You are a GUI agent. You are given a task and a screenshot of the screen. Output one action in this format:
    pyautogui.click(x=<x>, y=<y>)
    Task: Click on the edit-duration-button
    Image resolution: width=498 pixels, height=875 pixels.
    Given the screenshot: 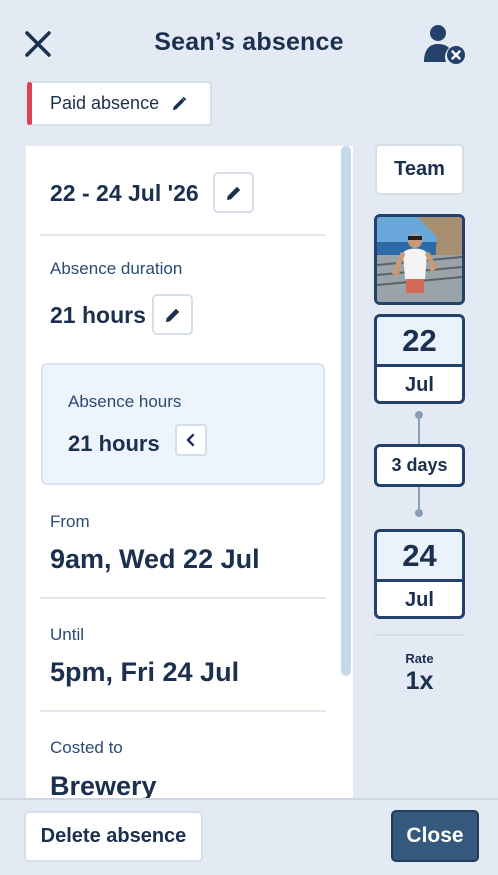 What is the action you would take?
    pyautogui.click(x=172, y=314)
    